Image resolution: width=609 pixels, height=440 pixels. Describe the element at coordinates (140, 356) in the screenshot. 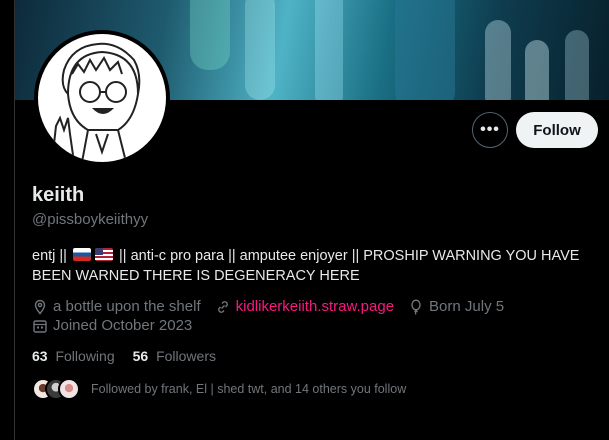

I see `followers-count: 56` at that location.